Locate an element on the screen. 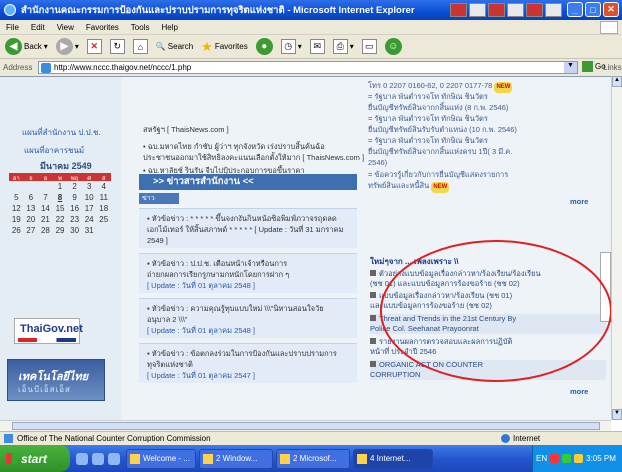  start-button: start is located at coordinates (35, 458).